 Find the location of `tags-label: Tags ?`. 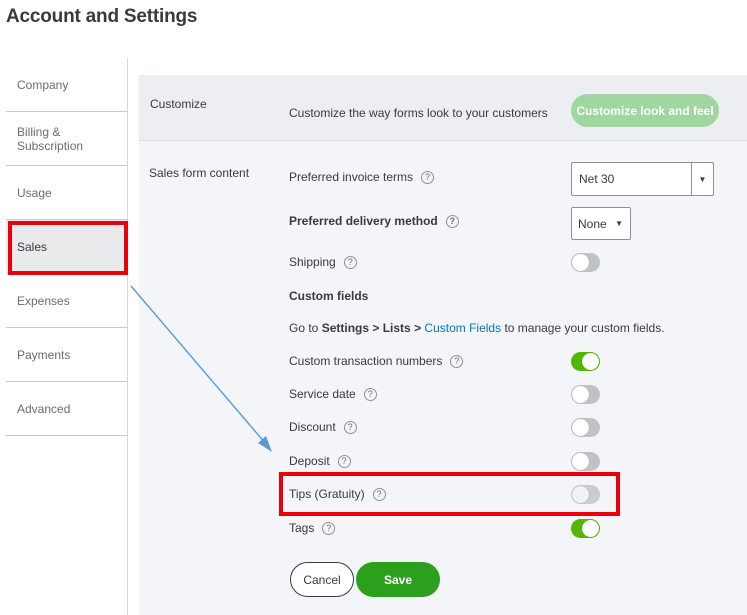

tags-label: Tags ? is located at coordinates (312, 528).